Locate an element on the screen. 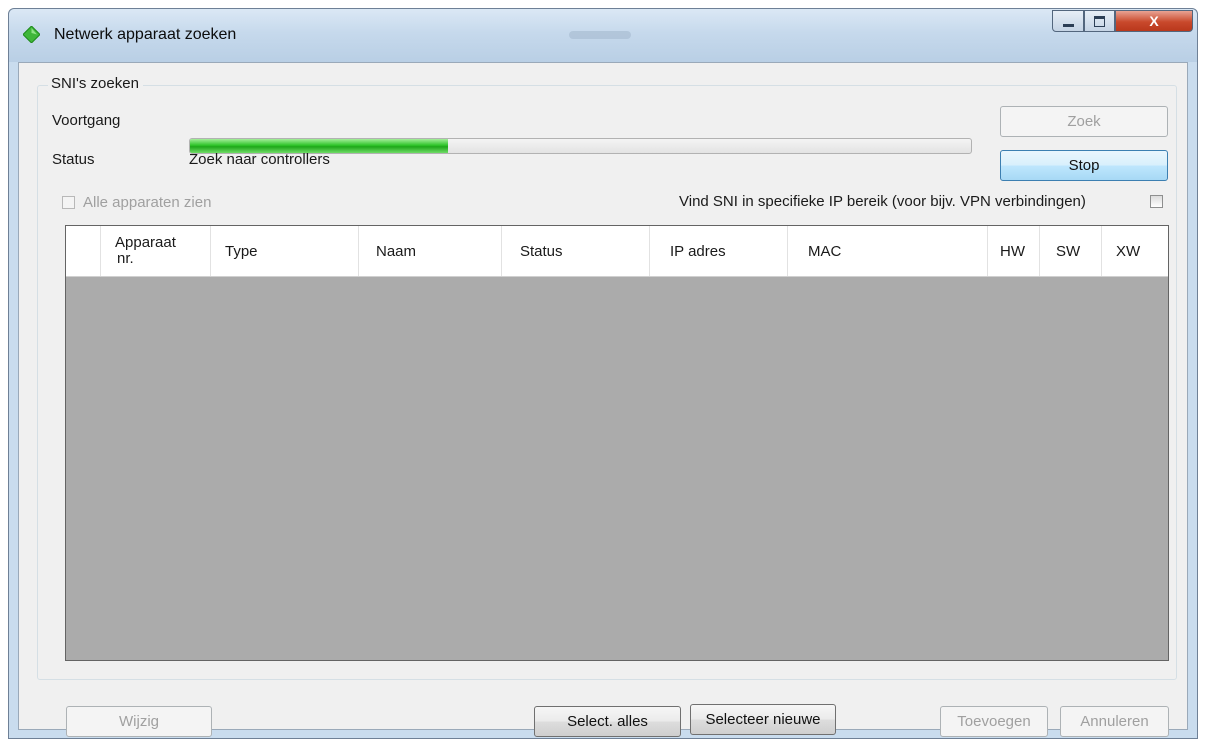 Image resolution: width=1206 pixels, height=747 pixels. column-header-type: Type is located at coordinates (285, 251).